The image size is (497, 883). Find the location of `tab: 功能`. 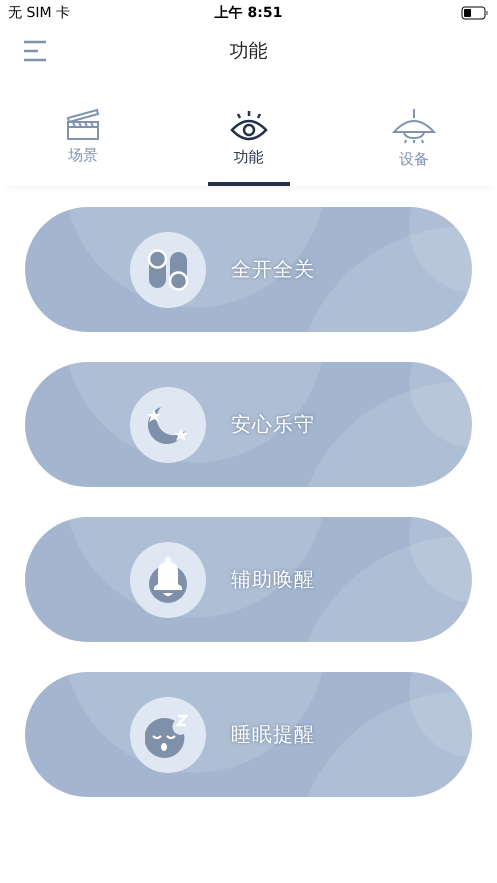

tab: 功能 is located at coordinates (249, 143).